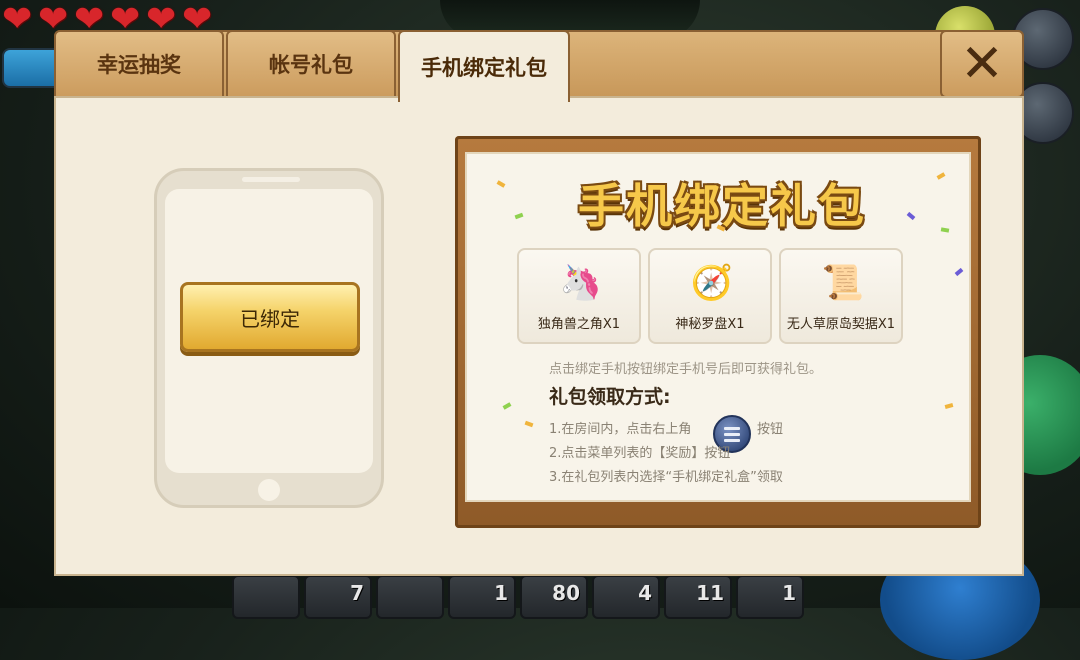 Image resolution: width=1080 pixels, height=660 pixels. I want to click on unicorn-horn-icon: 🦄, so click(581, 283).